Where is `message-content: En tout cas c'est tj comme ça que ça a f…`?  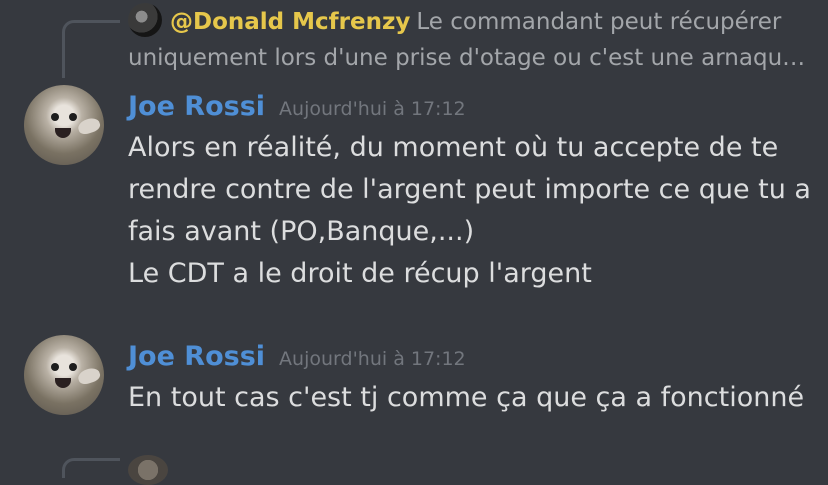 message-content: En tout cas c'est tj comme ça que ça a f… is located at coordinates (473, 398).